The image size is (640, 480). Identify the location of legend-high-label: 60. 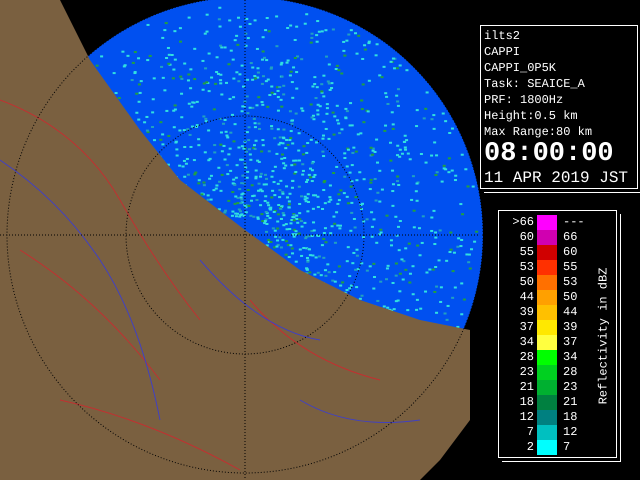
(570, 252).